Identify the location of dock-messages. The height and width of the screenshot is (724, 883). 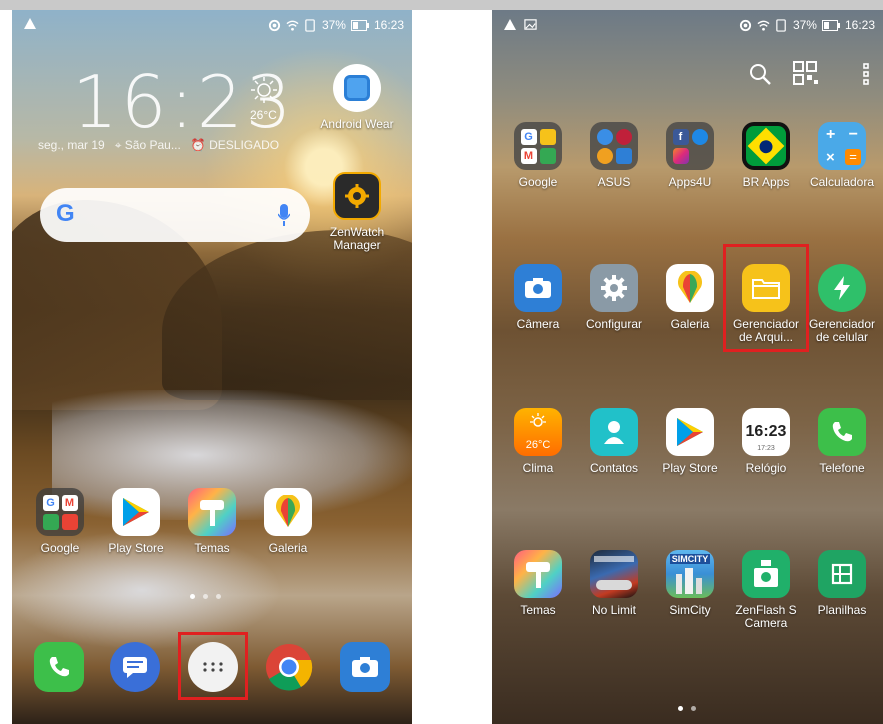
(135, 667).